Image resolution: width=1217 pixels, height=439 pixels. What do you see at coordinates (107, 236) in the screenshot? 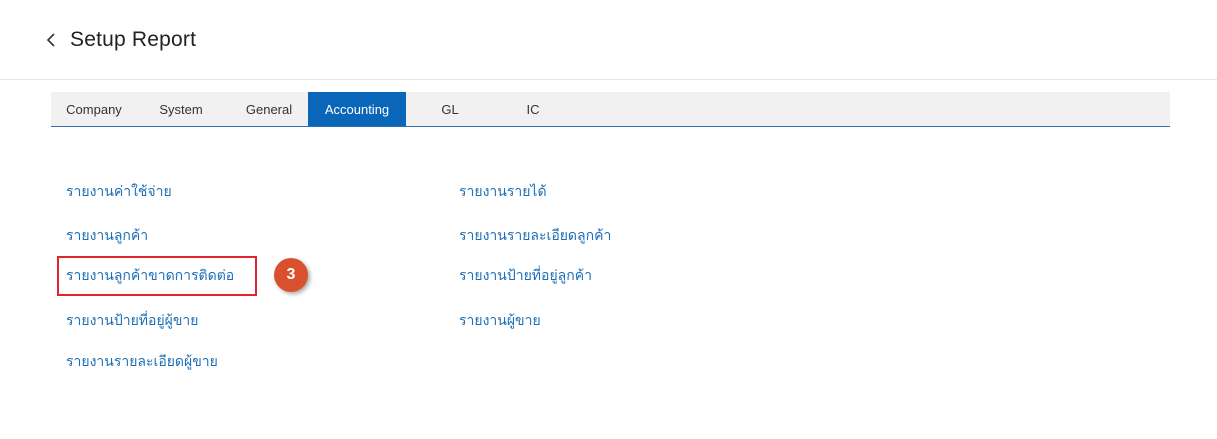
I see `report-link-customers: รายงานลูกค้า` at bounding box center [107, 236].